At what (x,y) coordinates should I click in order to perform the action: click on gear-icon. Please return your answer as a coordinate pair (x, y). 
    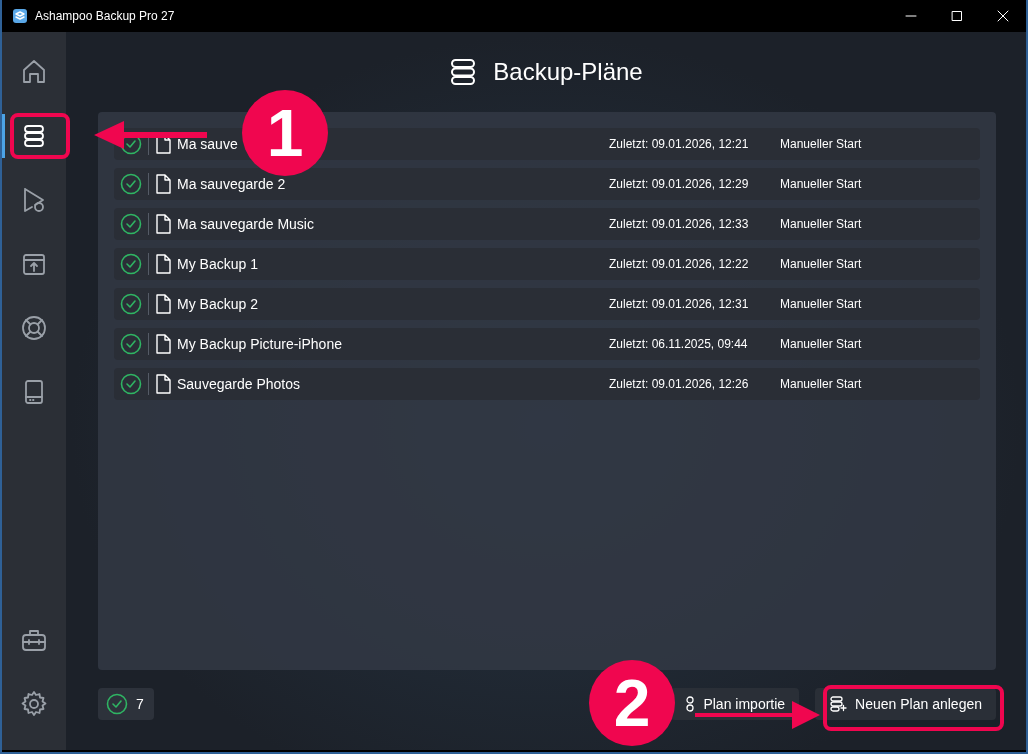
    Looking at the image, I should click on (34, 704).